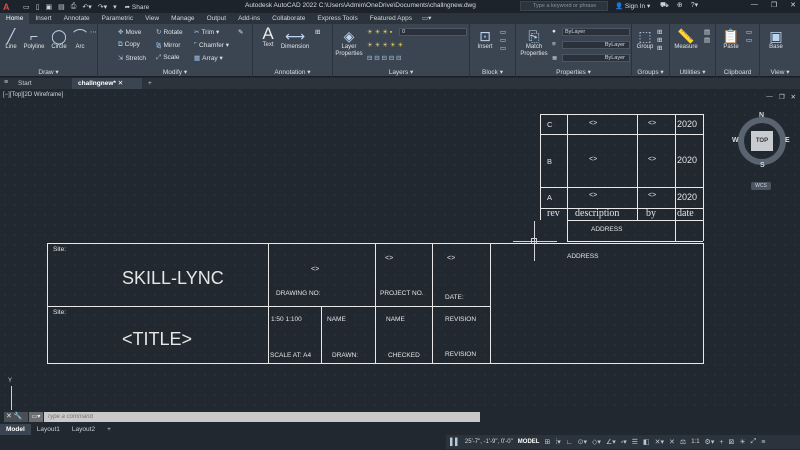  I want to click on stretch-tool: ⇲ Stretch, so click(132, 58).